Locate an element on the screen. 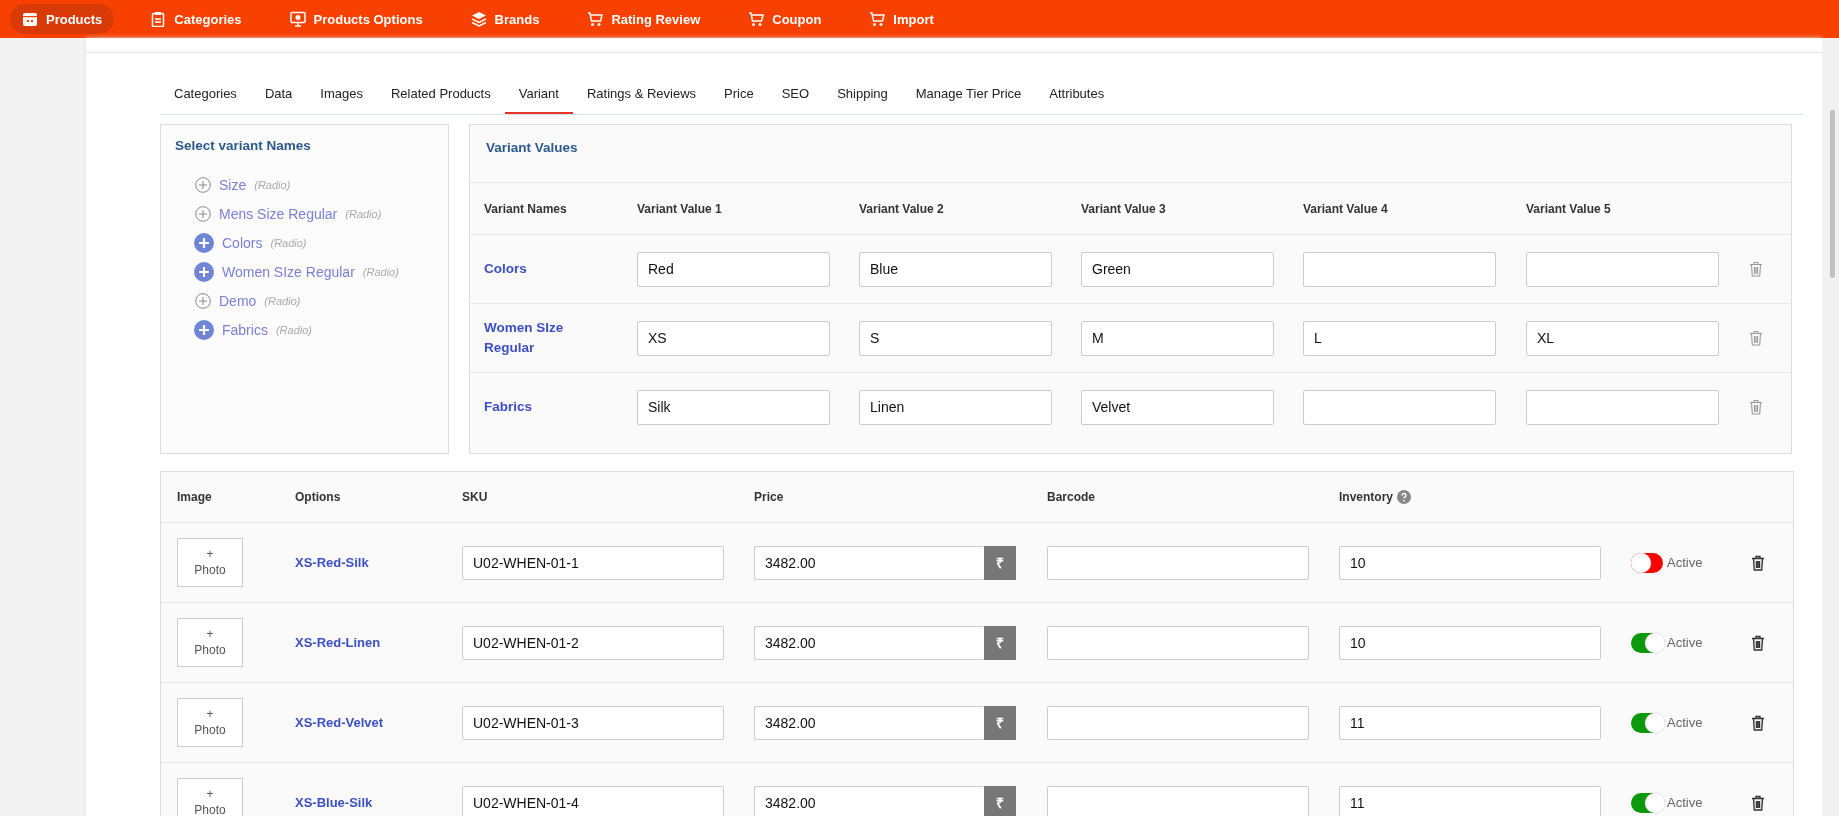 The height and width of the screenshot is (816, 1839). help-icon is located at coordinates (1404, 497).